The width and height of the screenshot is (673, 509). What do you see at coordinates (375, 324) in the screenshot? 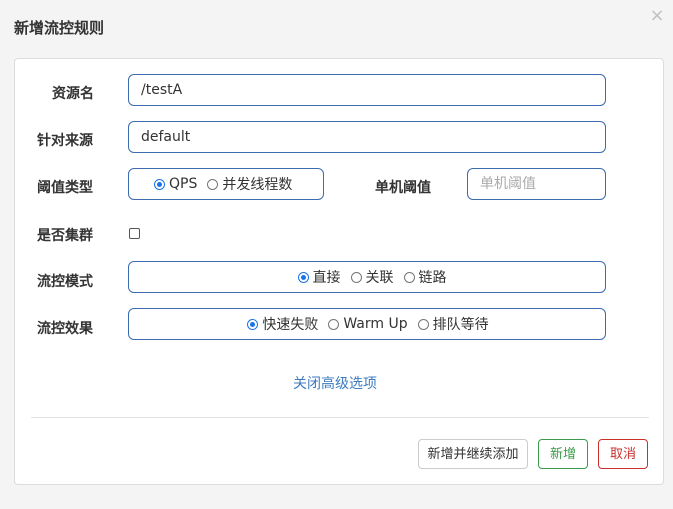
I see `radio-label: Warm Up` at bounding box center [375, 324].